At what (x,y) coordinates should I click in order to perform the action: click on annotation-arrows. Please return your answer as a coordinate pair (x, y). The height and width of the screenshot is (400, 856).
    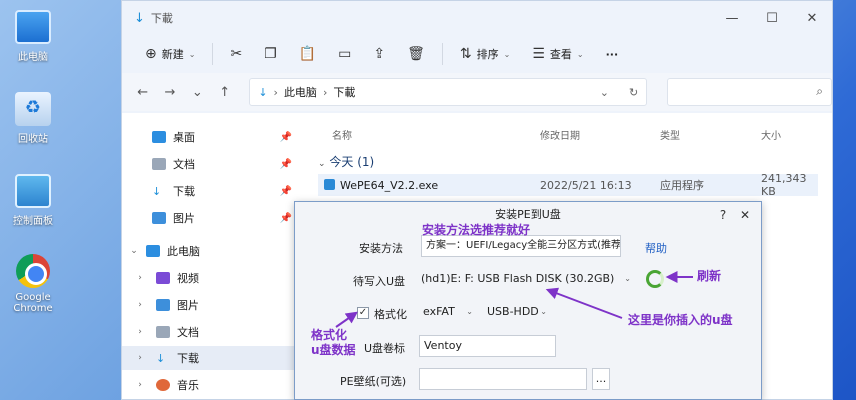
    Looking at the image, I should click on (514, 299).